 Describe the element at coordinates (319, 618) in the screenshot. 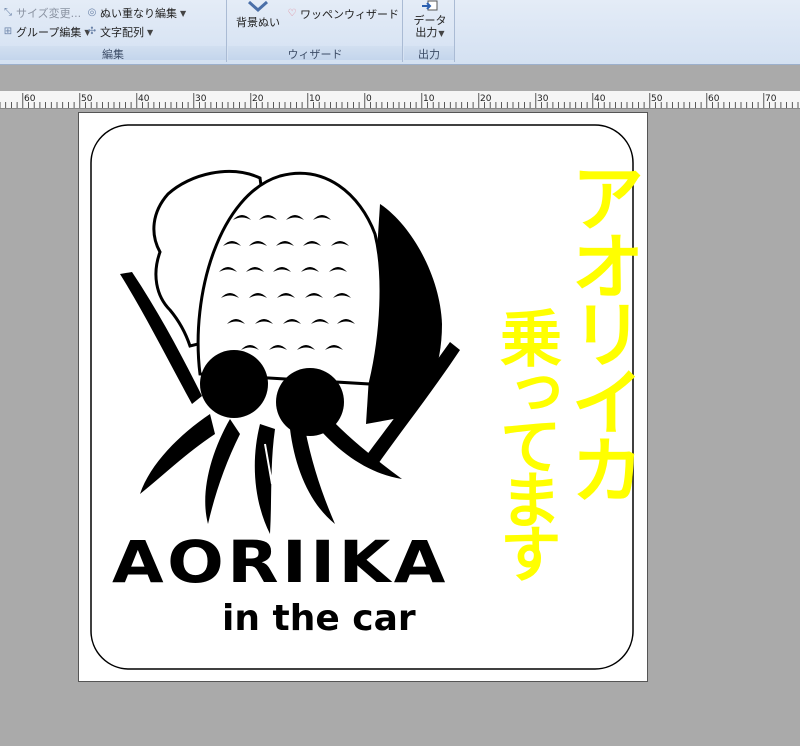

I see `design-subtitle: in the car` at that location.